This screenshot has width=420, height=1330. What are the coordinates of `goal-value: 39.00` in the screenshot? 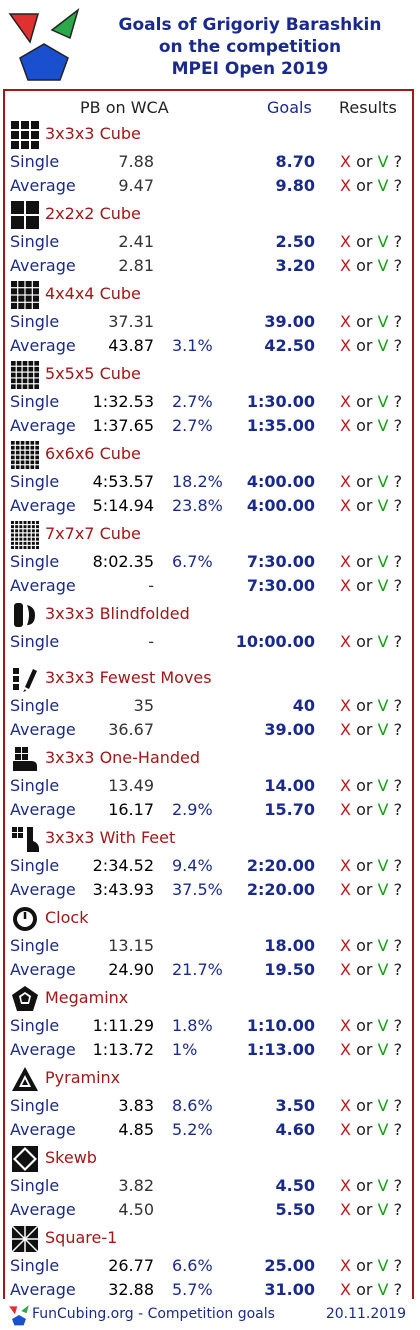 It's located at (289, 321).